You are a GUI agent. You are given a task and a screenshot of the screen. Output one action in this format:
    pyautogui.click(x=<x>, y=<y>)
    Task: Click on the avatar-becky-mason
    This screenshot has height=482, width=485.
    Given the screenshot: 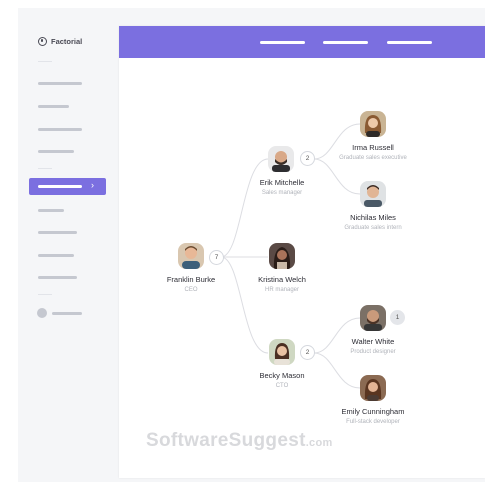 What is the action you would take?
    pyautogui.click(x=282, y=352)
    